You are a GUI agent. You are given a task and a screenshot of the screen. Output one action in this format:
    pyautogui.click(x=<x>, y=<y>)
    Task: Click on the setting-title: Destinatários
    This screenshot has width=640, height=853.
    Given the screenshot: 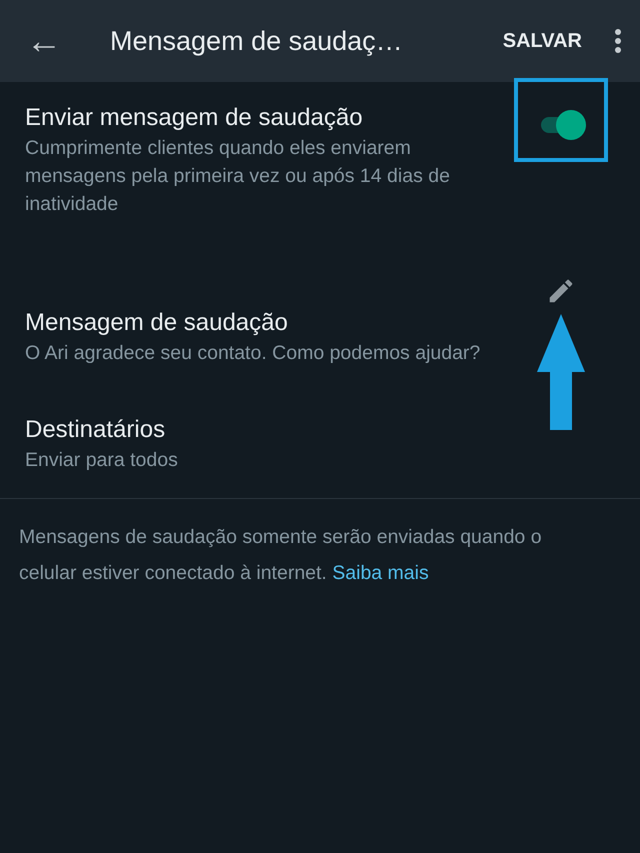 What is the action you would take?
    pyautogui.click(x=95, y=430)
    